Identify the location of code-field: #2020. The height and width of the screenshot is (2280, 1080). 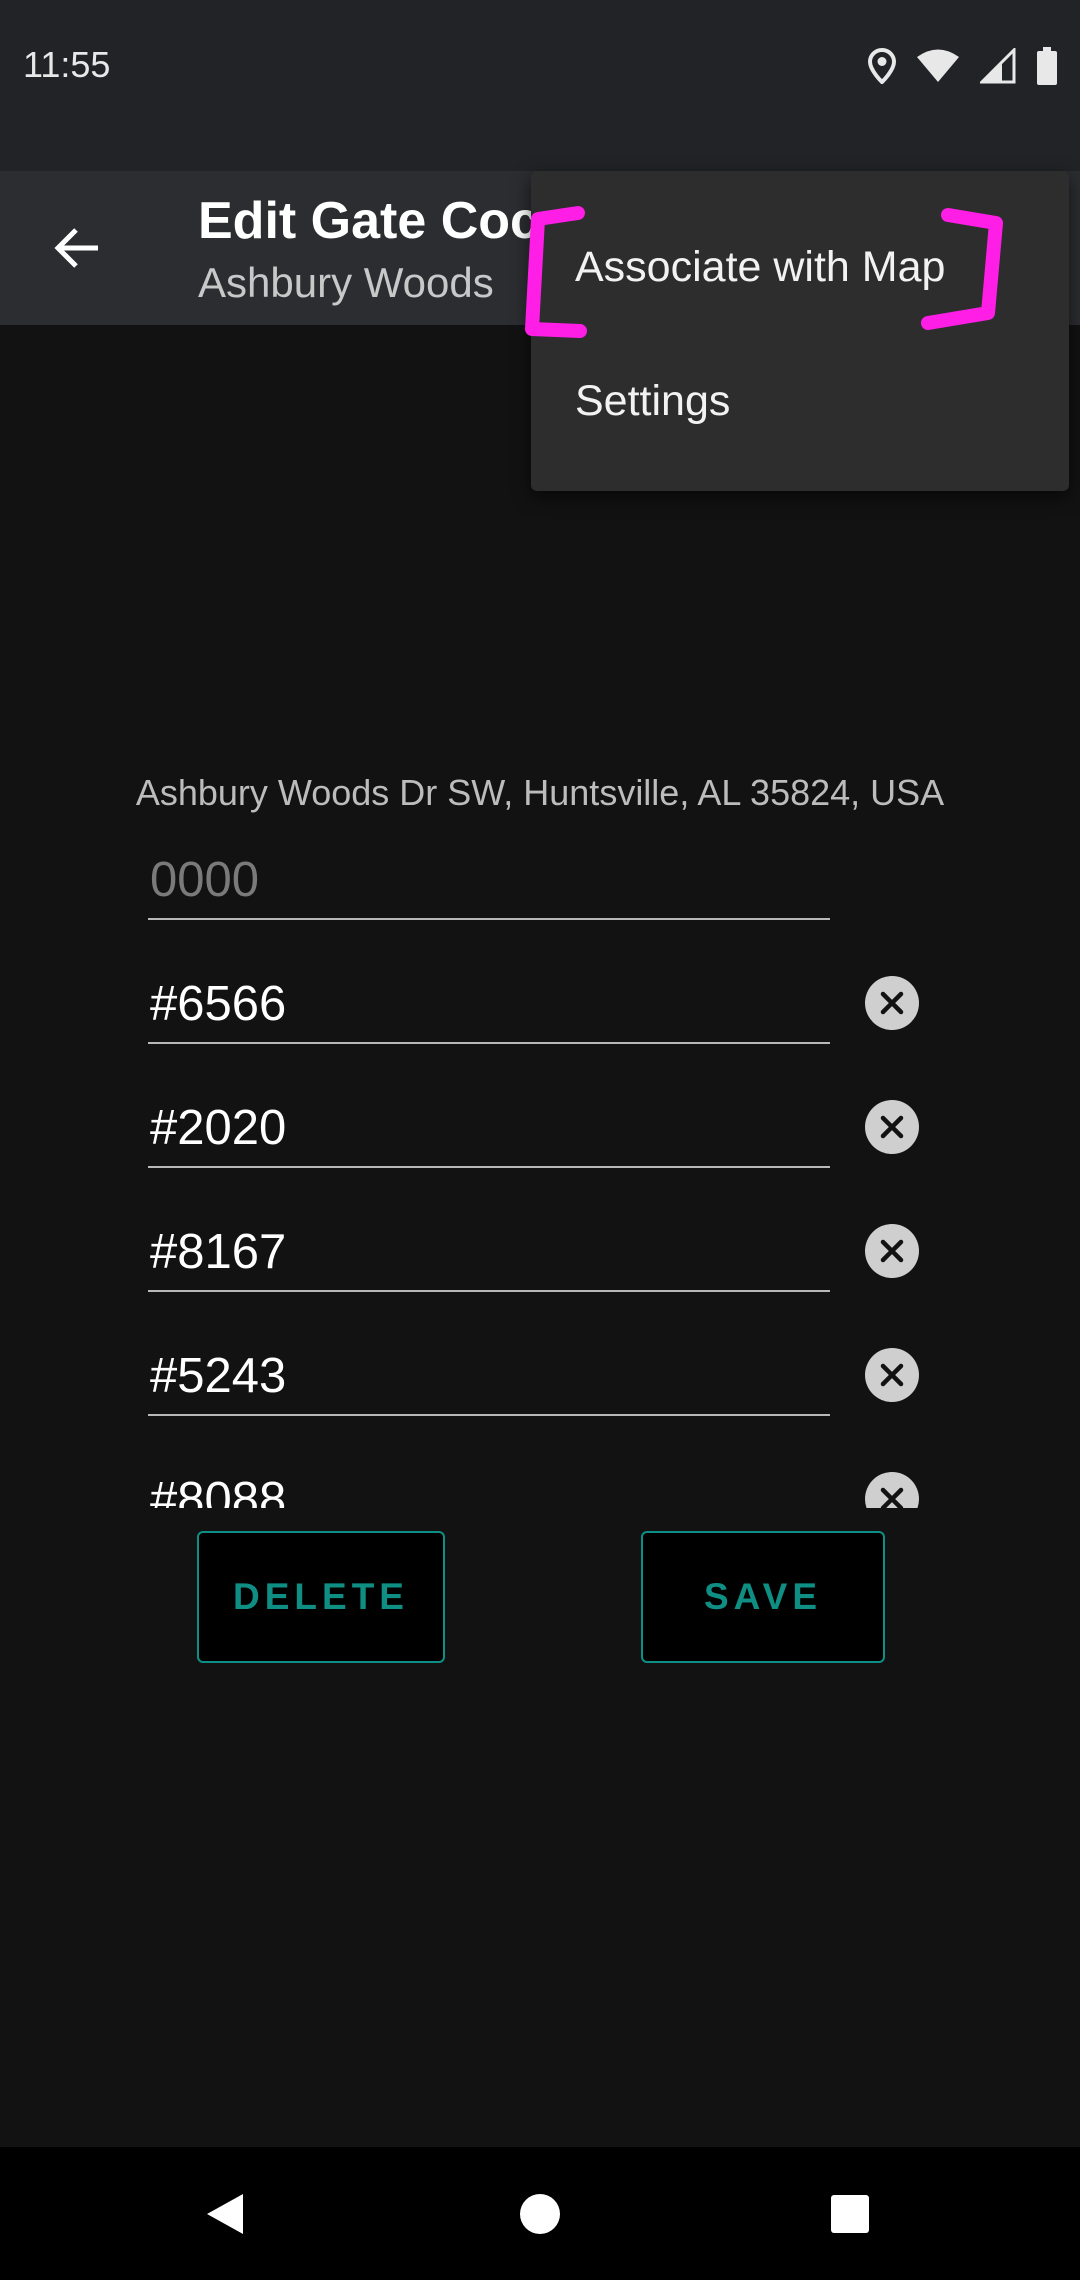
(489, 1128).